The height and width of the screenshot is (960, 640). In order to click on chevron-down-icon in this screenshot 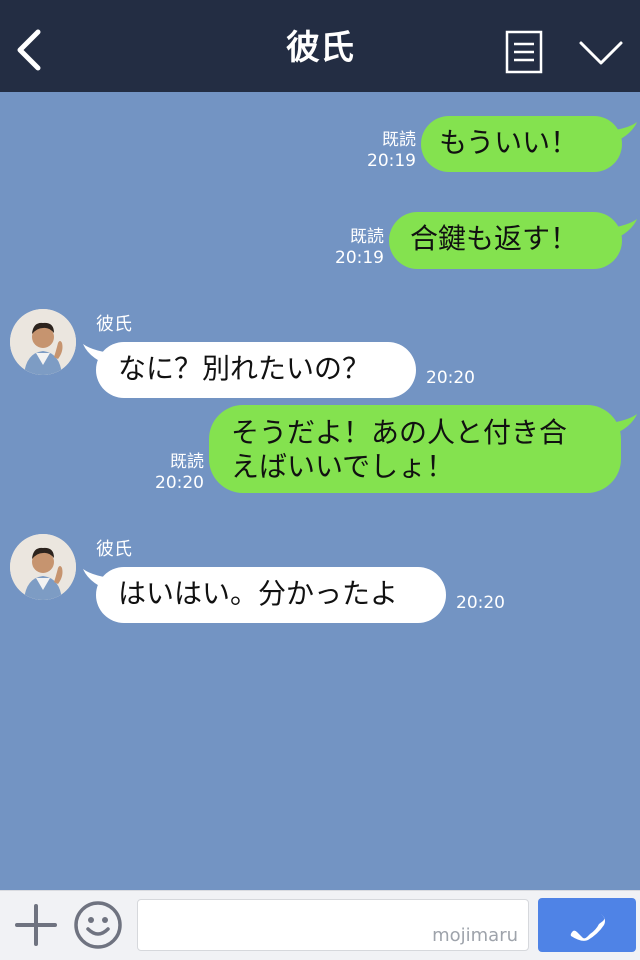, I will do `click(601, 53)`.